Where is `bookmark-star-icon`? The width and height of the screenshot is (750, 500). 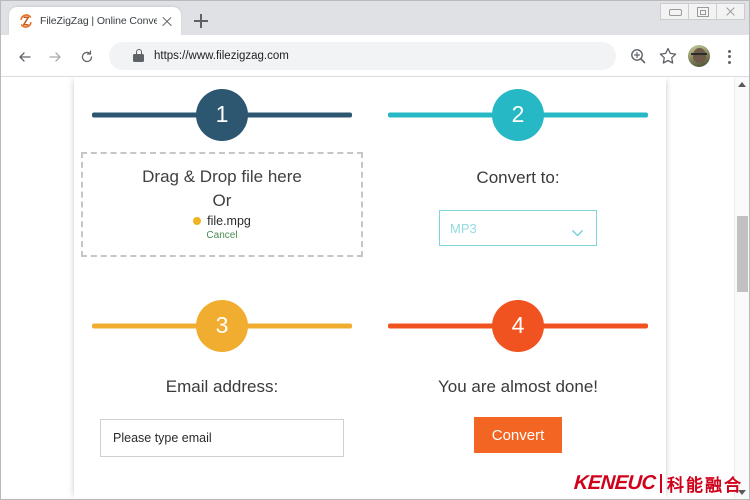
bookmark-star-icon is located at coordinates (668, 56).